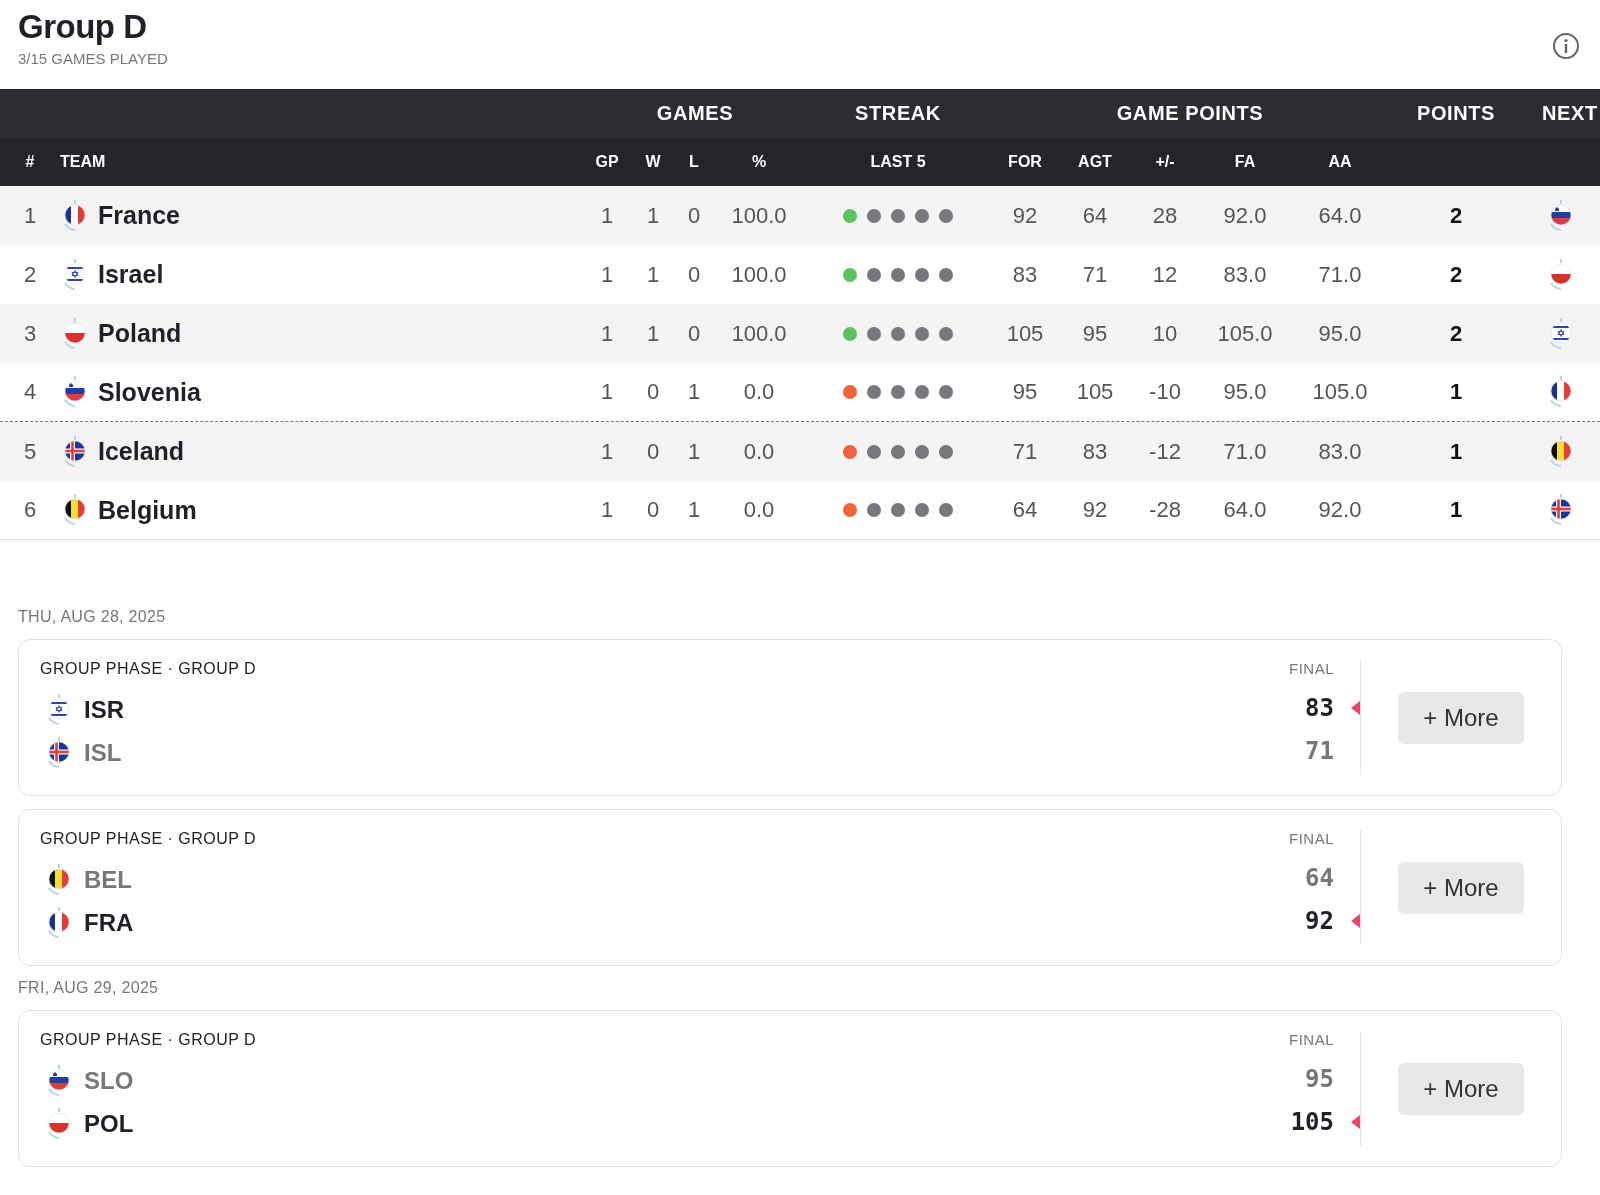  What do you see at coordinates (1190, 113) in the screenshot?
I see `column-group-header: GAME POINTS` at bounding box center [1190, 113].